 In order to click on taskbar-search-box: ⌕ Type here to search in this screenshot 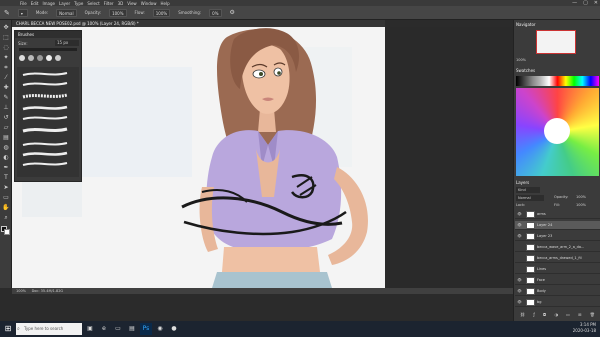, I will do `click(49, 329)`.